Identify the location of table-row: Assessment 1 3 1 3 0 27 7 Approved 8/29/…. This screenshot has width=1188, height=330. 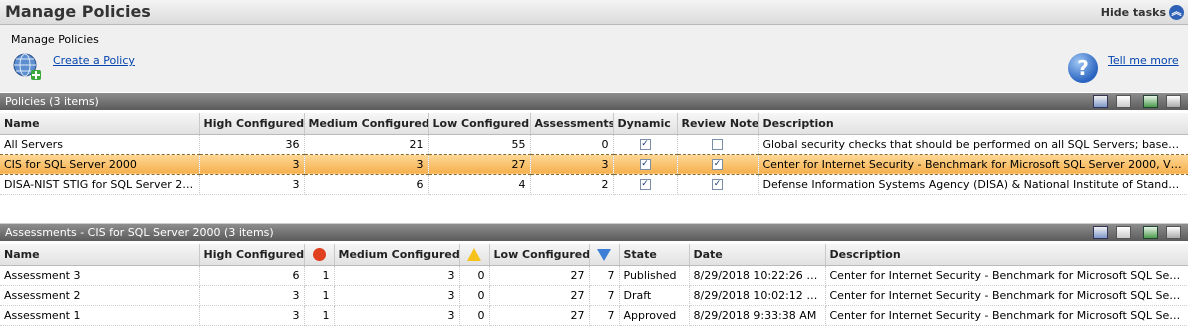
(594, 315).